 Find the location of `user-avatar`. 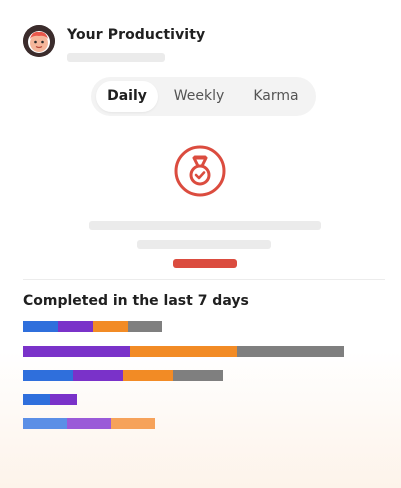

user-avatar is located at coordinates (39, 41).